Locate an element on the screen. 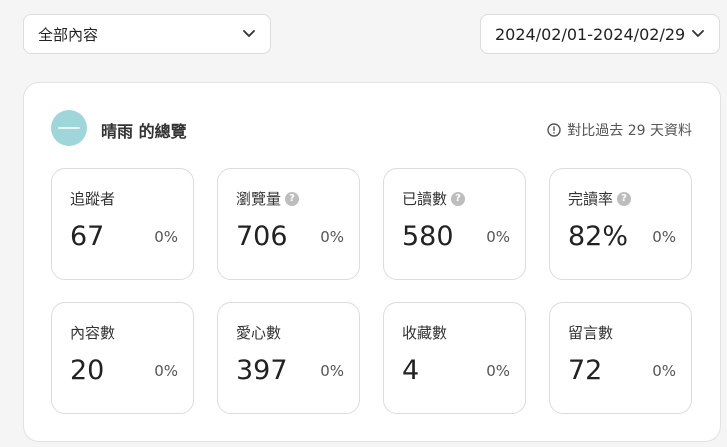 This screenshot has height=447, width=727. avatar is located at coordinates (69, 128).